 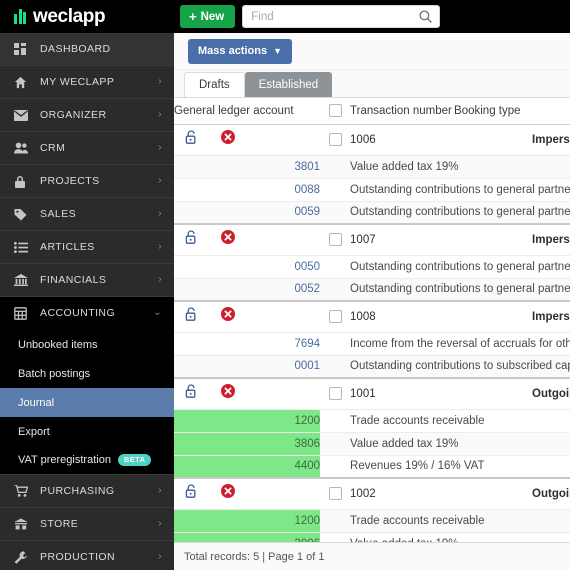 I want to click on table-line-row: 4400 Revenues 19% / 16% VAT, so click(x=372, y=466).